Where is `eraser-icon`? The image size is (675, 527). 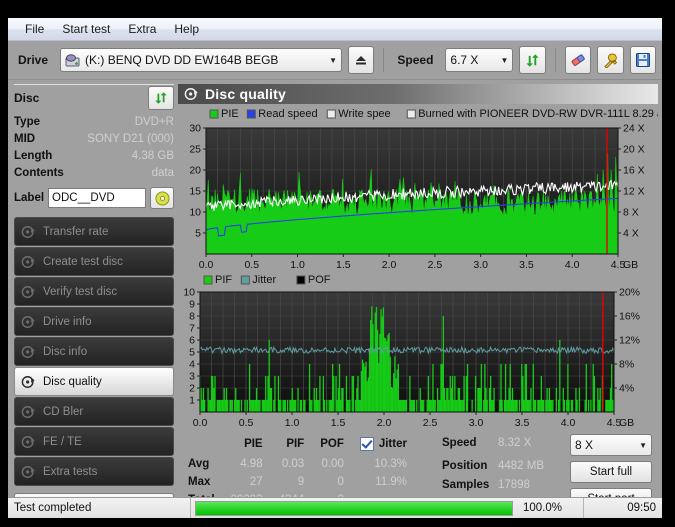
eraser-icon is located at coordinates (578, 60).